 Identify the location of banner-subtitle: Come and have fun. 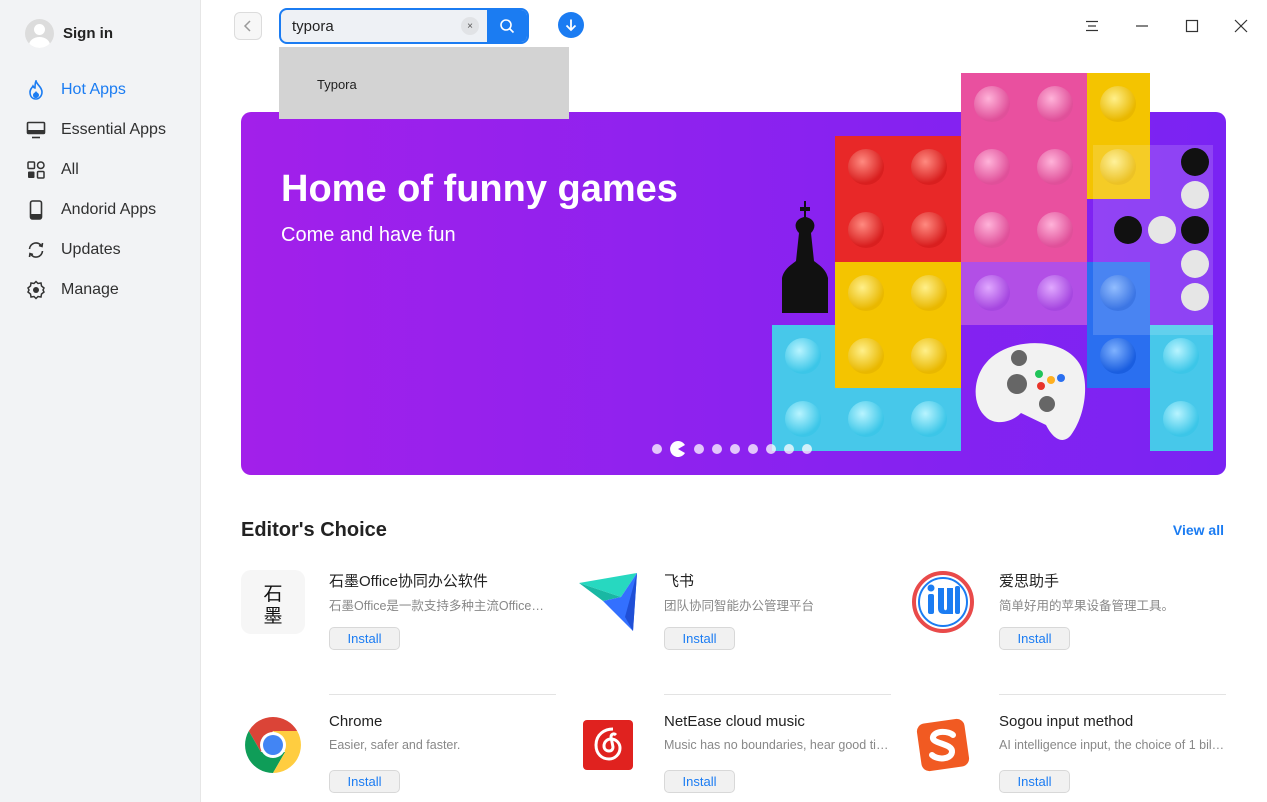
(368, 235).